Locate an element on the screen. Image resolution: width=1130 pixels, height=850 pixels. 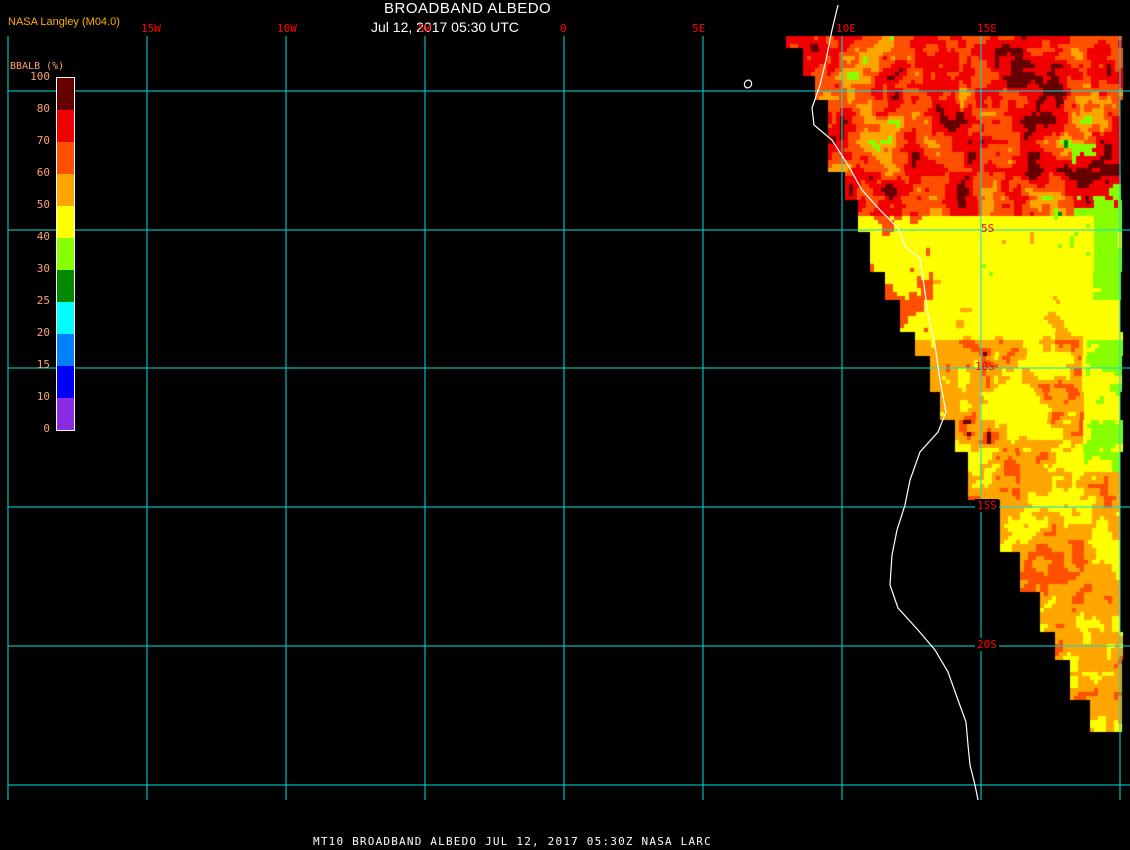
legend-tick: 100 is located at coordinates (40, 76).